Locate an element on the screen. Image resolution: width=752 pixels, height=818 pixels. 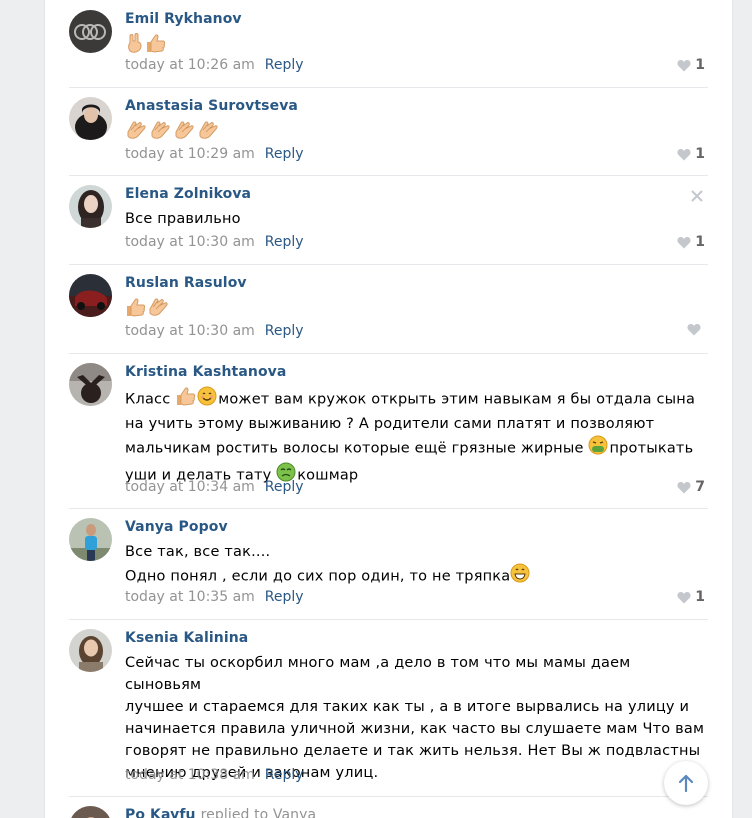
comment-author: Ksenia Kalinina is located at coordinates (186, 638).